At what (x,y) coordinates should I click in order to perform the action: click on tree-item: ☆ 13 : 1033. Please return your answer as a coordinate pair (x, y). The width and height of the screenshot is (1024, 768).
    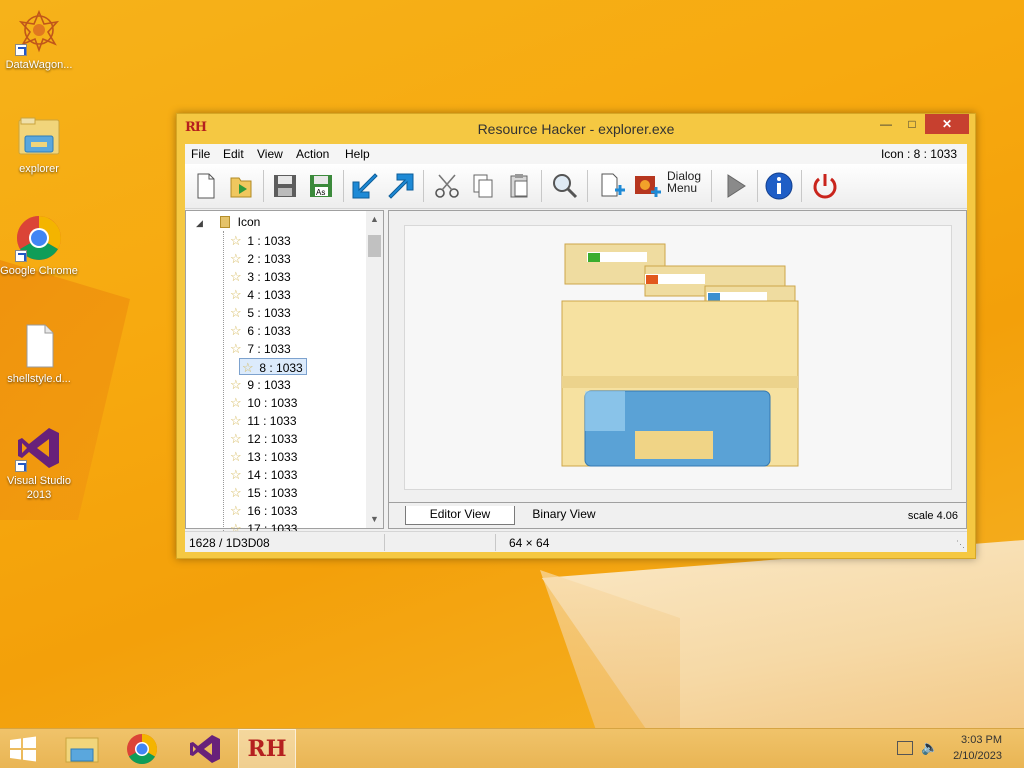
    Looking at the image, I should click on (263, 456).